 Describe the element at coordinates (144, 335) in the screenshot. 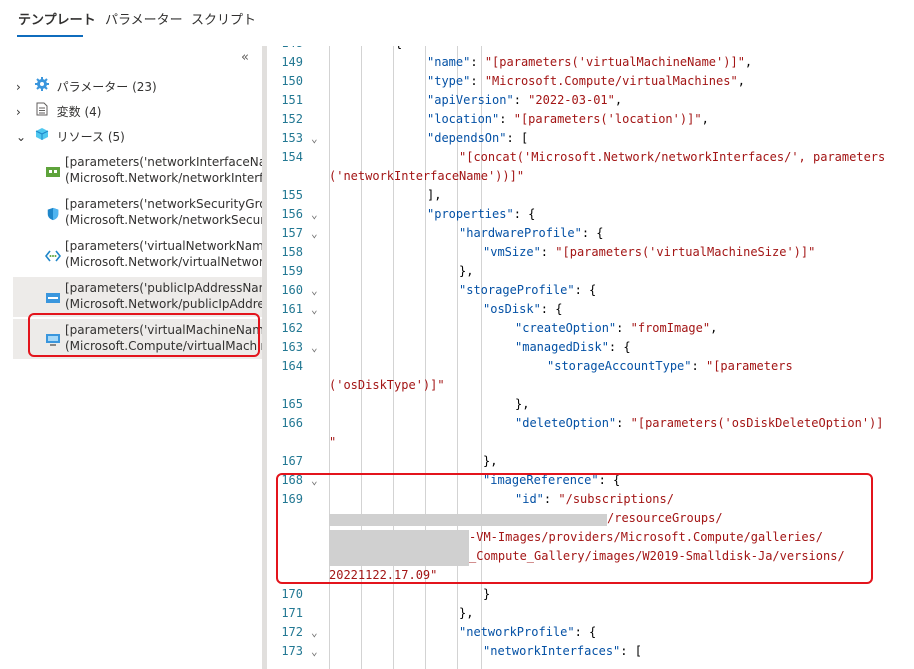

I see `highlight-box-virtual-machine` at that location.